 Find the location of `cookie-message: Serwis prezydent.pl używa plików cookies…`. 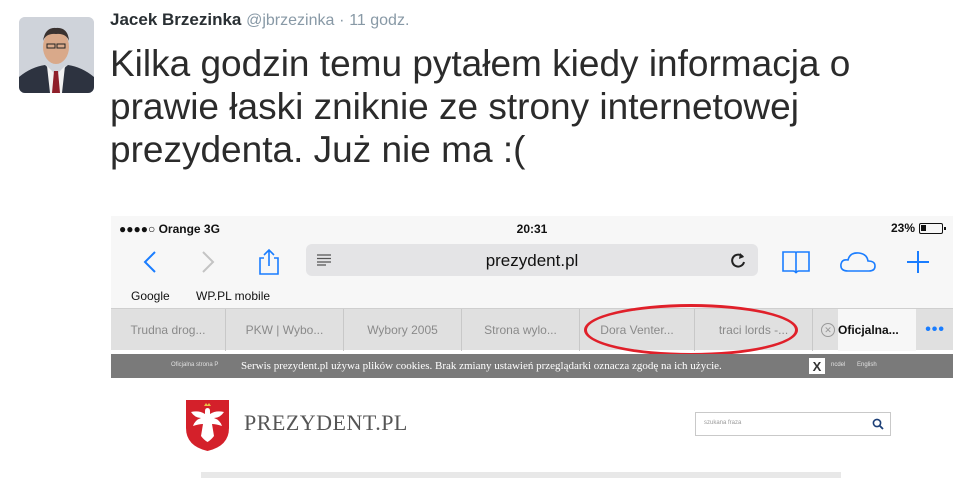

cookie-message: Serwis prezydent.pl używa plików cookies… is located at coordinates (481, 366).